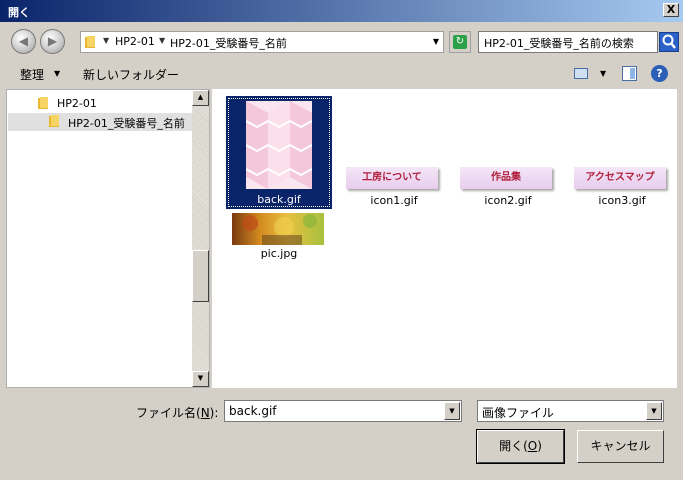 This screenshot has height=480, width=683. I want to click on search-button, so click(669, 42).